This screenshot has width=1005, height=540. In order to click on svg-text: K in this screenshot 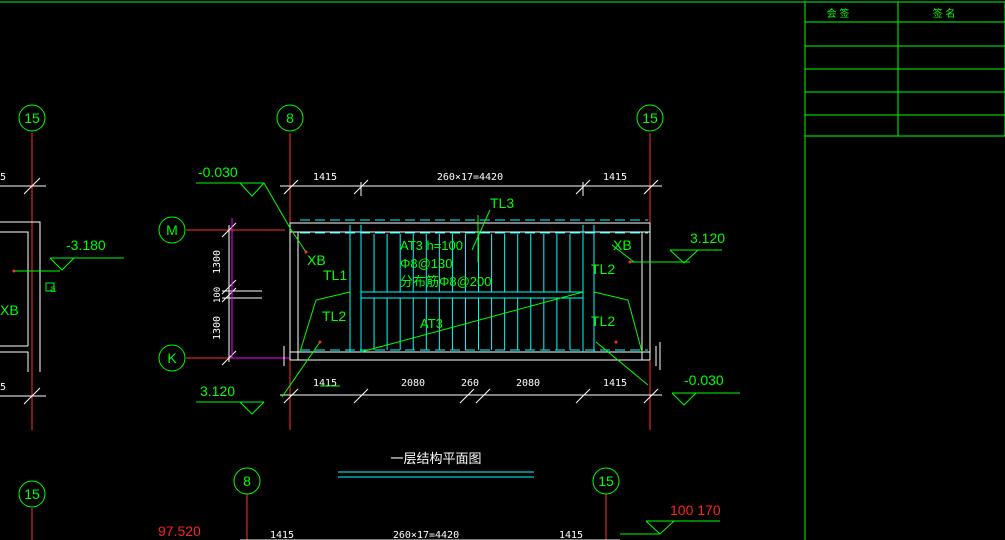, I will do `click(172, 358)`.